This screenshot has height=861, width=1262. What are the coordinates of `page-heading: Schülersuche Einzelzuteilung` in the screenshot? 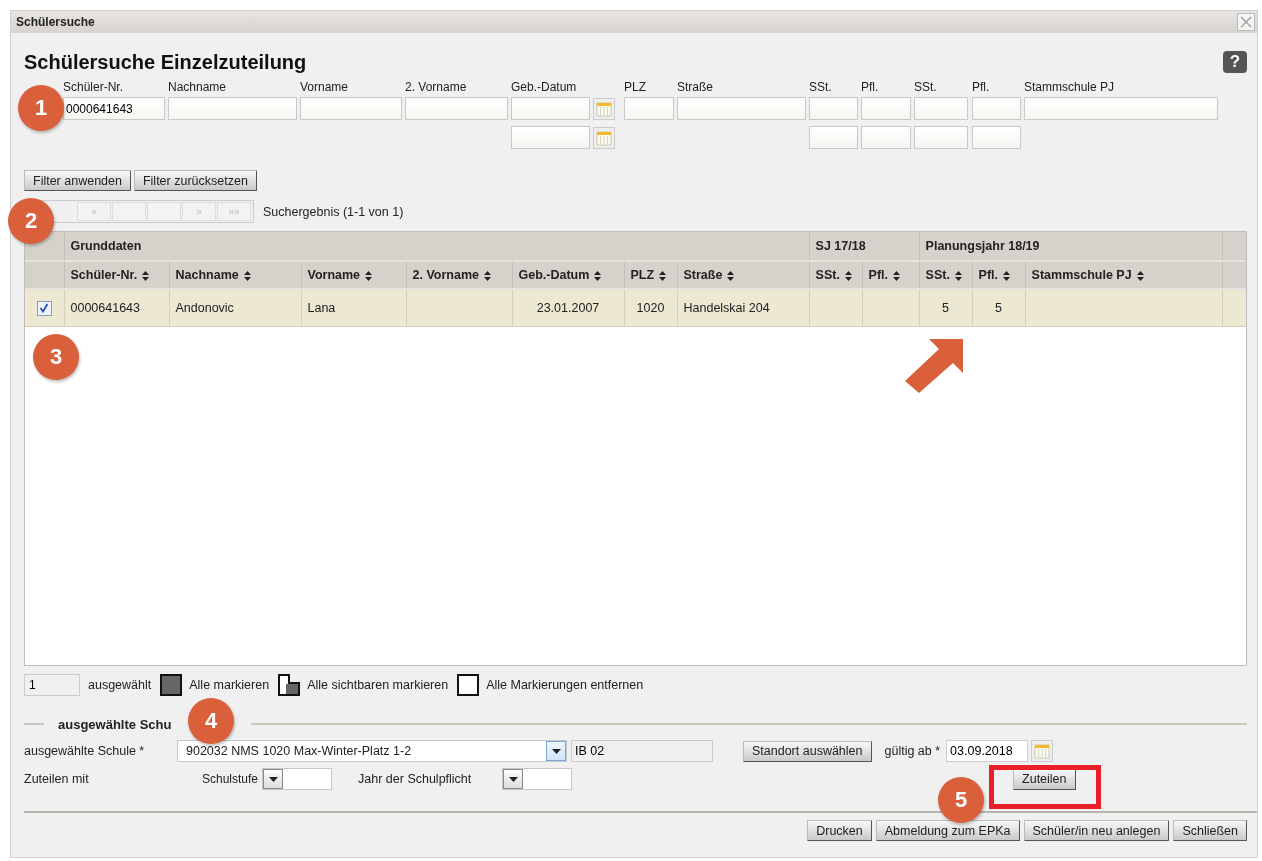 It's located at (165, 62).